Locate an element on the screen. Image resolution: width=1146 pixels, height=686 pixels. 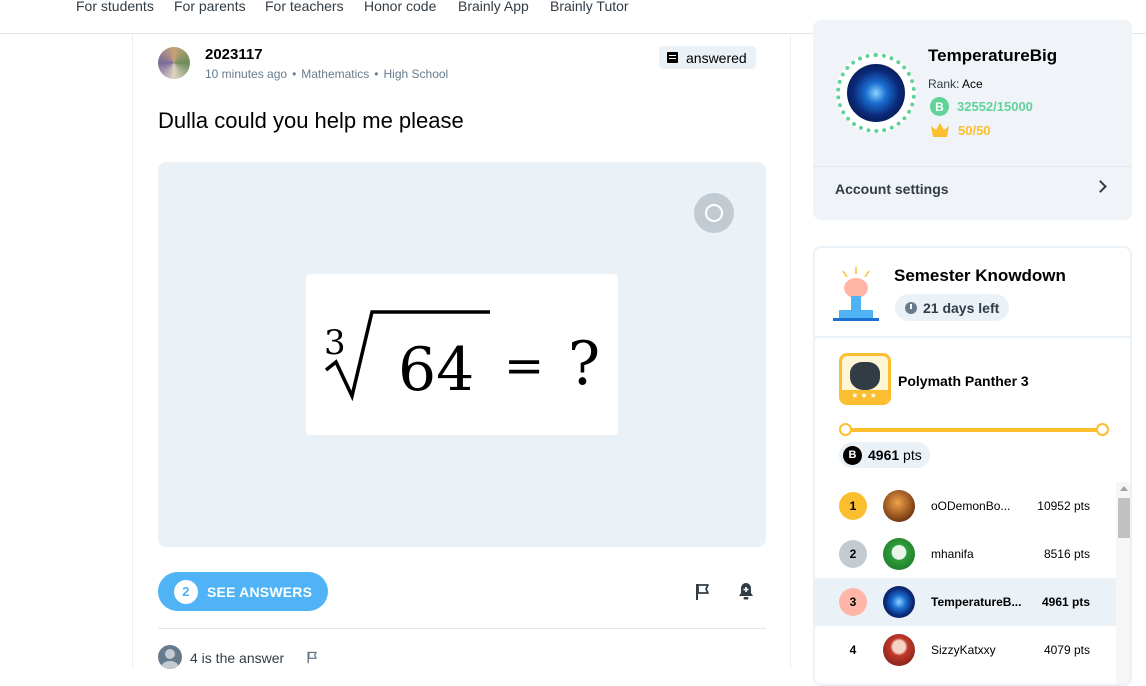
leaderboard-row: 1 oODemonBo... 10952 pts is located at coordinates (966, 506).